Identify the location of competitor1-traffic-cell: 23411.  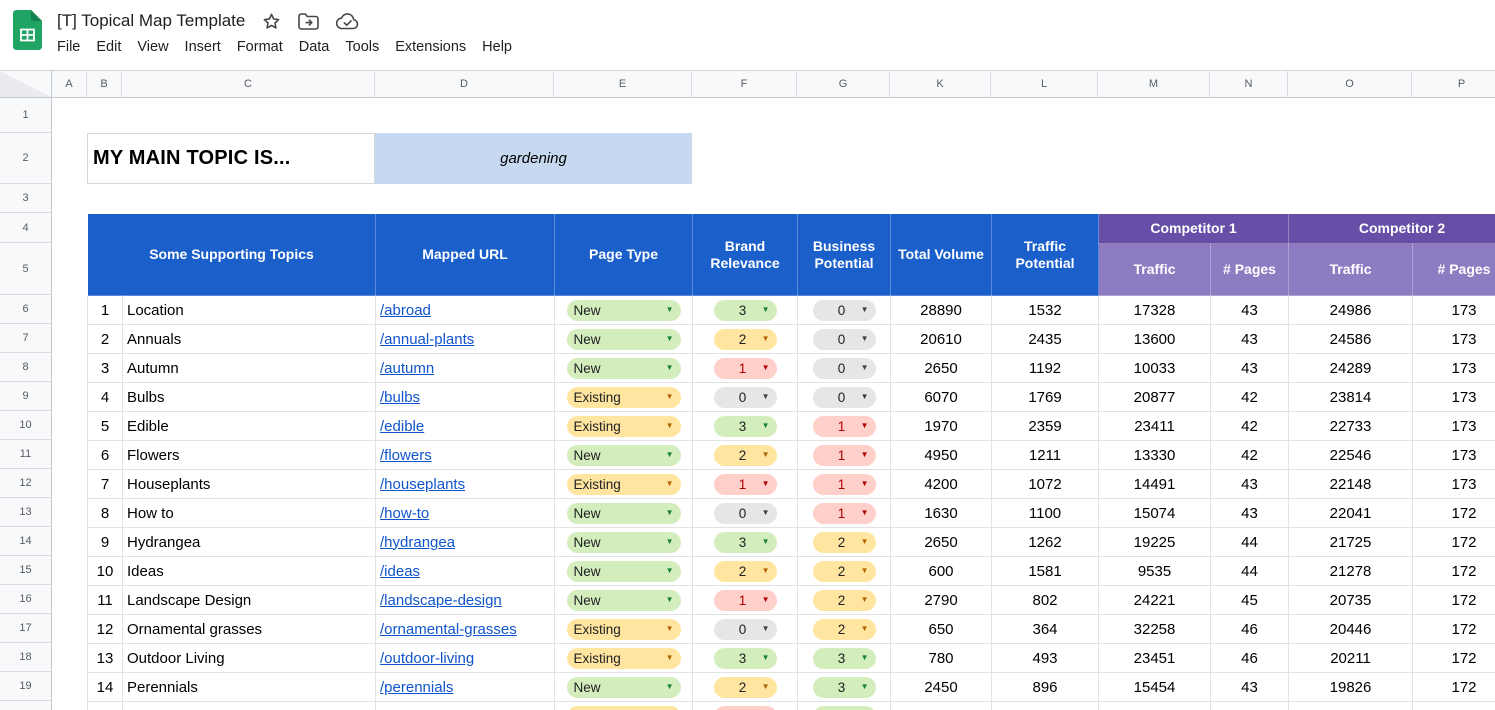
(1155, 426).